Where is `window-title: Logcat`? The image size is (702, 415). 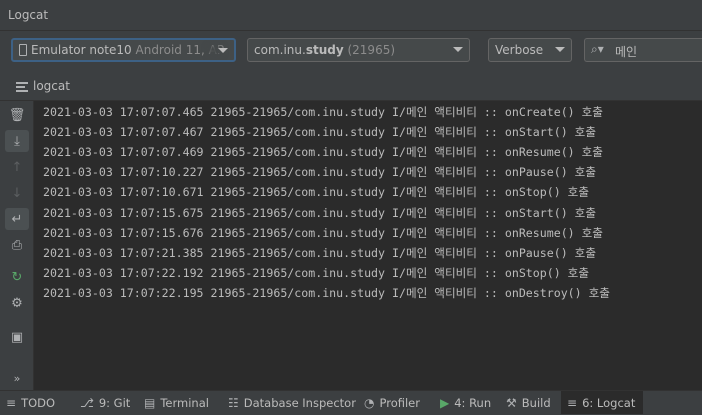
window-title: Logcat is located at coordinates (28, 15).